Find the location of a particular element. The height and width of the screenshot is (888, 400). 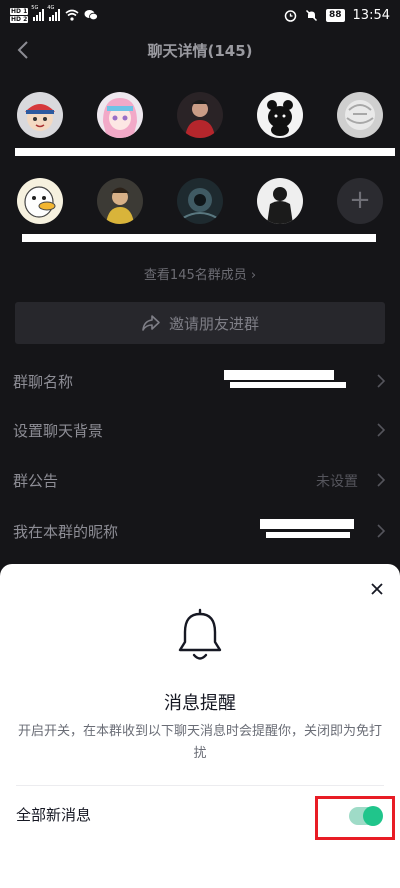

pattern-avatar is located at coordinates (360, 115).